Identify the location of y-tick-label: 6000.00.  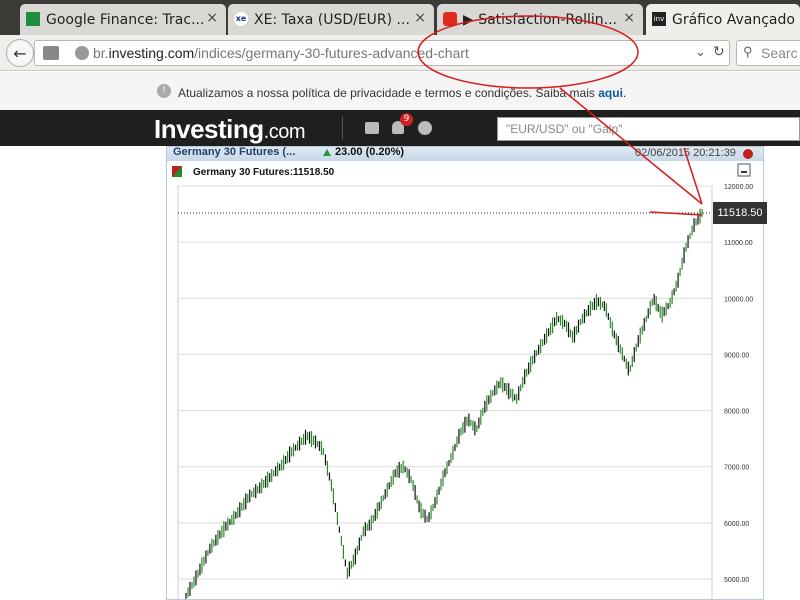
(736, 524).